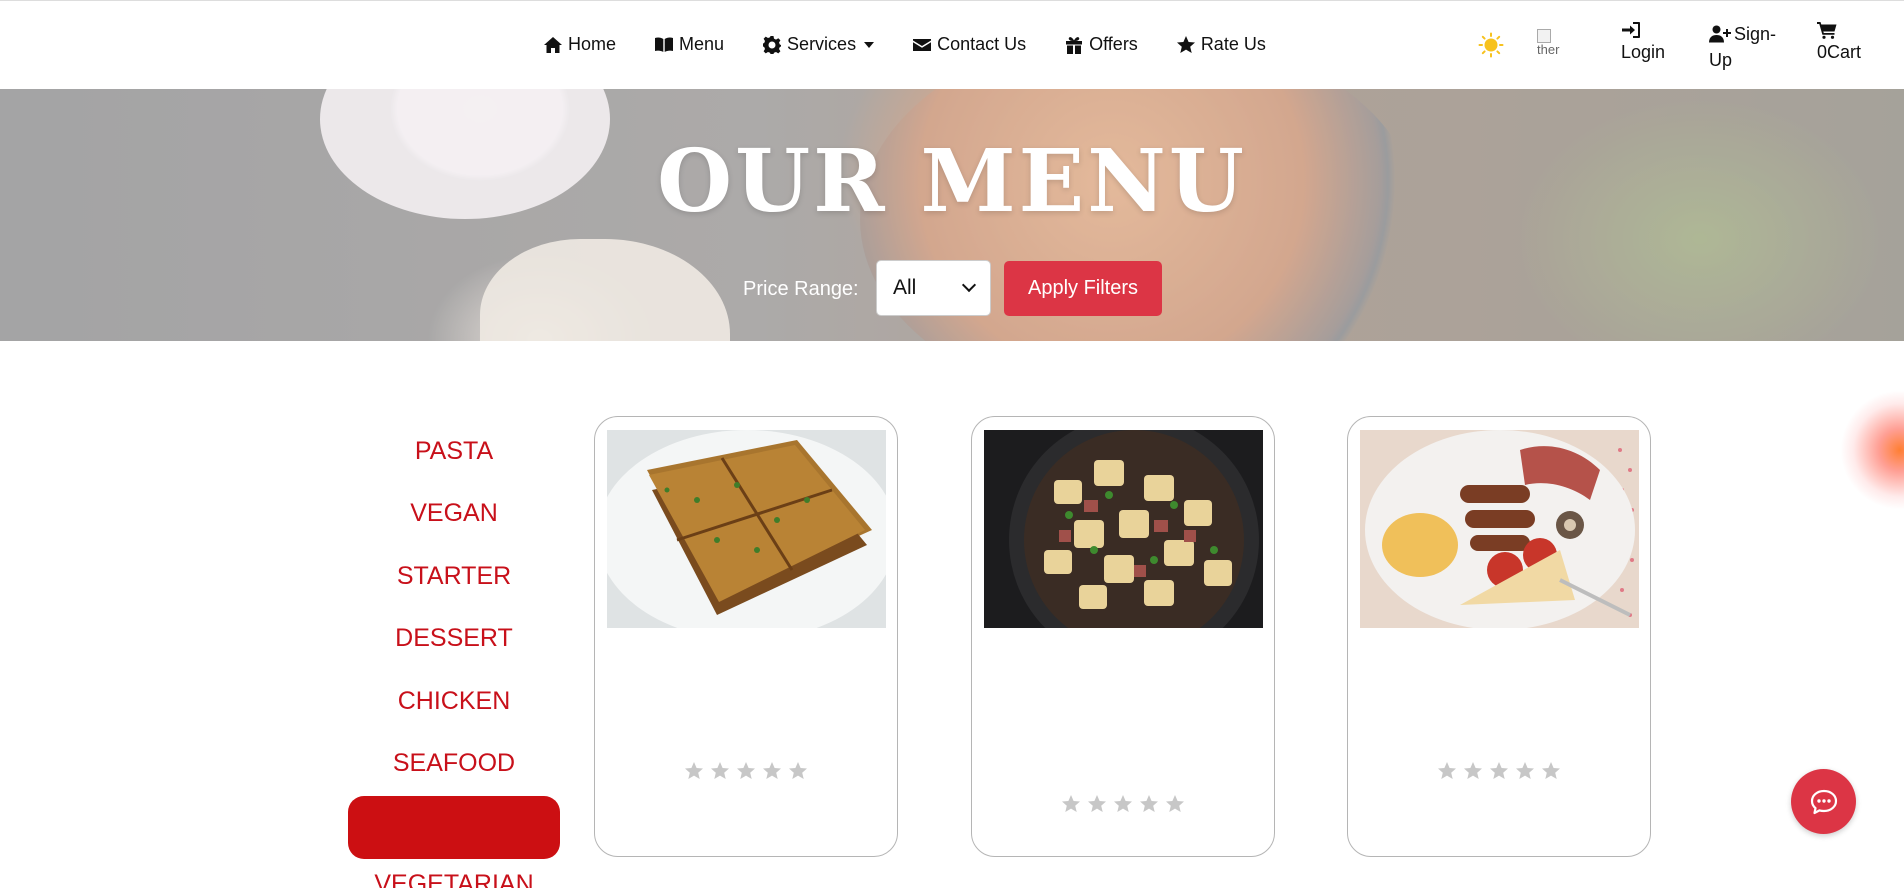 This screenshot has width=1904, height=888. Describe the element at coordinates (1113, 44) in the screenshot. I see `nav-offers-label: Offers` at that location.